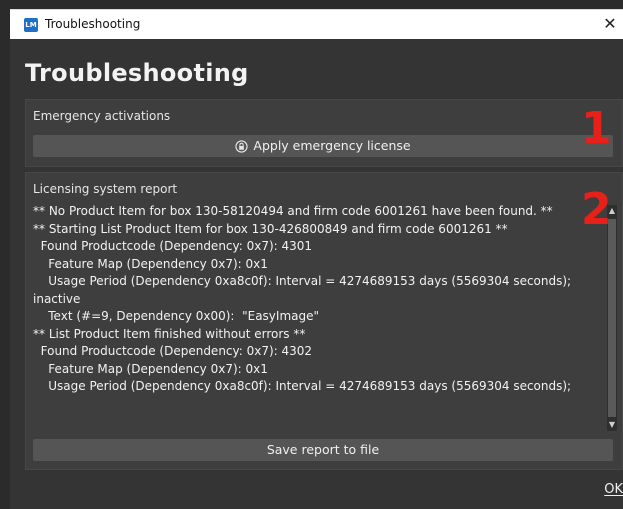  Describe the element at coordinates (612, 425) in the screenshot. I see `scroll-down-arrow-icon: ▼` at that location.